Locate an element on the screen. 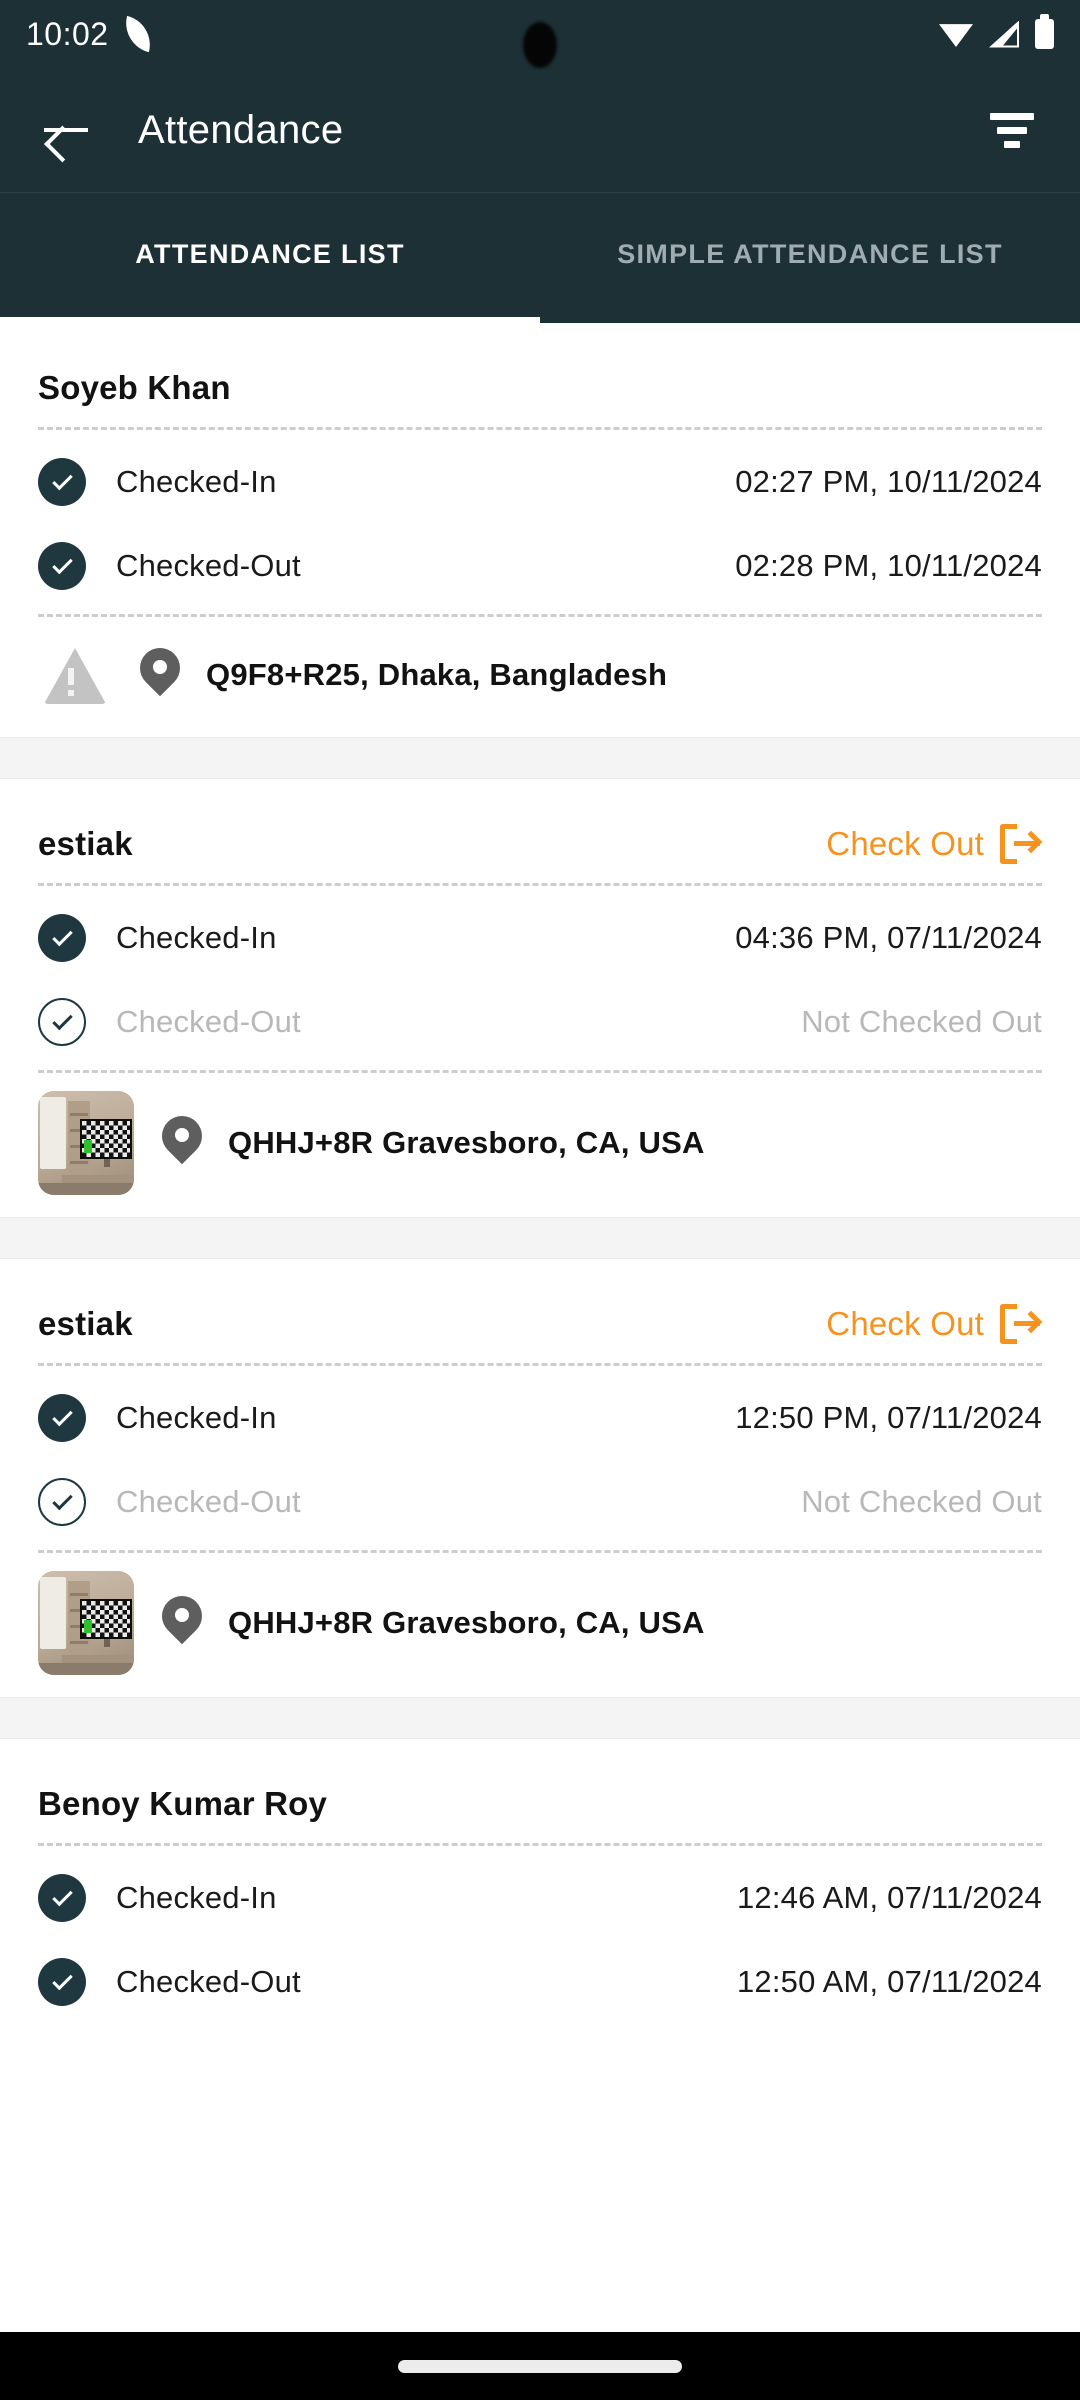 The width and height of the screenshot is (1080, 2400). back-arrow-icon is located at coordinates (66, 130).